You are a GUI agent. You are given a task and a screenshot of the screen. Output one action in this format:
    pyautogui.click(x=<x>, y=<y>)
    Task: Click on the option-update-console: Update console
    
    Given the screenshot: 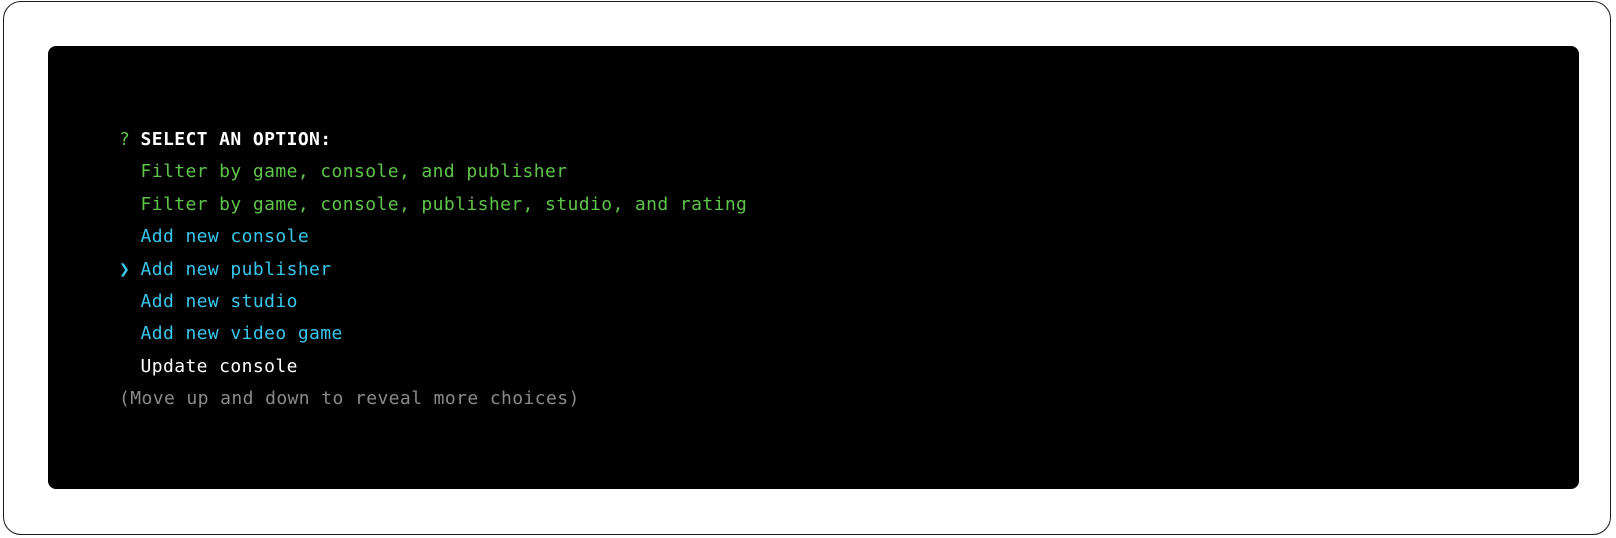 What is the action you would take?
    pyautogui.click(x=433, y=367)
    